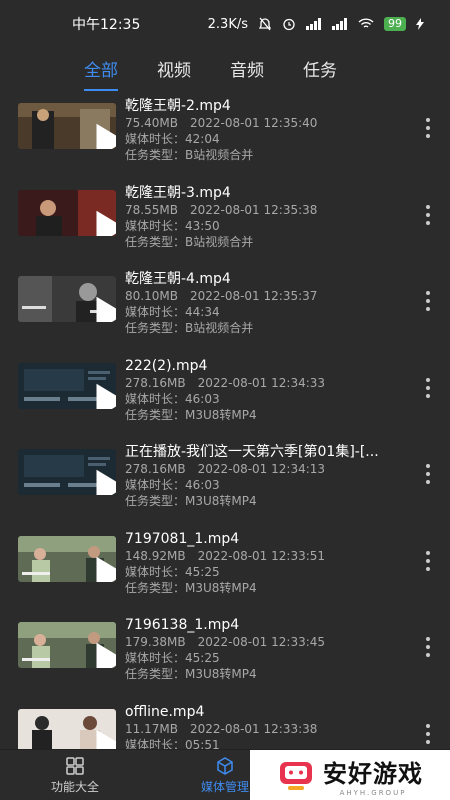 This screenshot has height=800, width=450. Describe the element at coordinates (289, 24) in the screenshot. I see `alarm-icon` at that location.